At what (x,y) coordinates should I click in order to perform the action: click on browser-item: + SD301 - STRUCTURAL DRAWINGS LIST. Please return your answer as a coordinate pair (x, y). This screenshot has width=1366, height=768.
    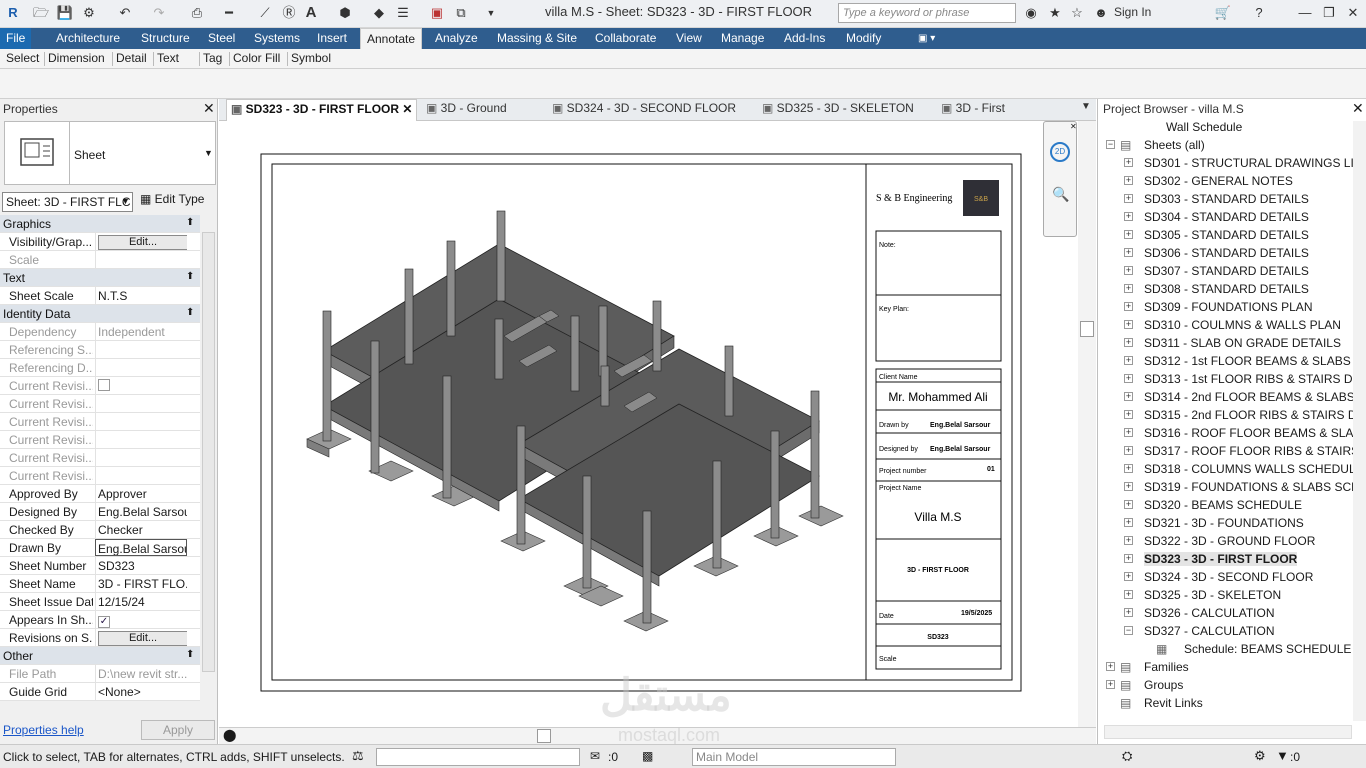
    Looking at the image, I should click on (1225, 163).